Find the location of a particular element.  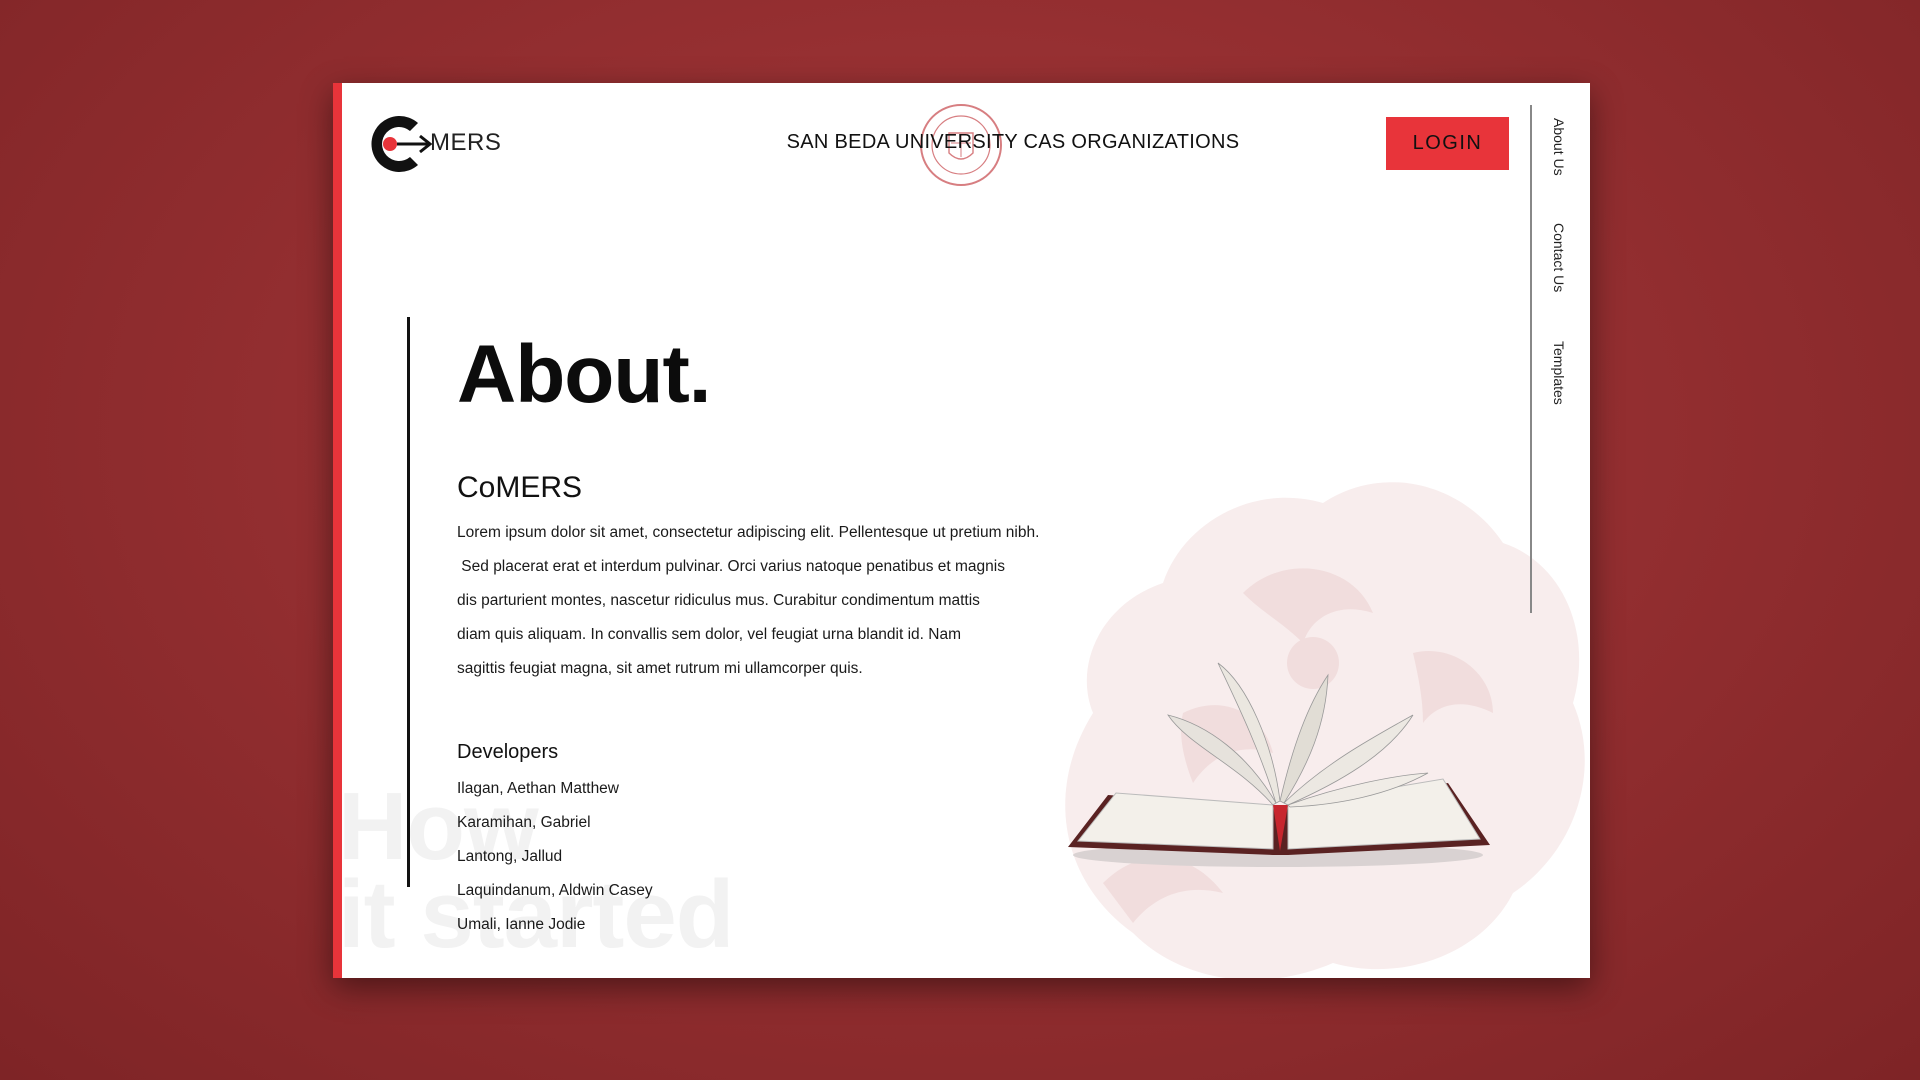

section-heading: CoMERS is located at coordinates (520, 487).